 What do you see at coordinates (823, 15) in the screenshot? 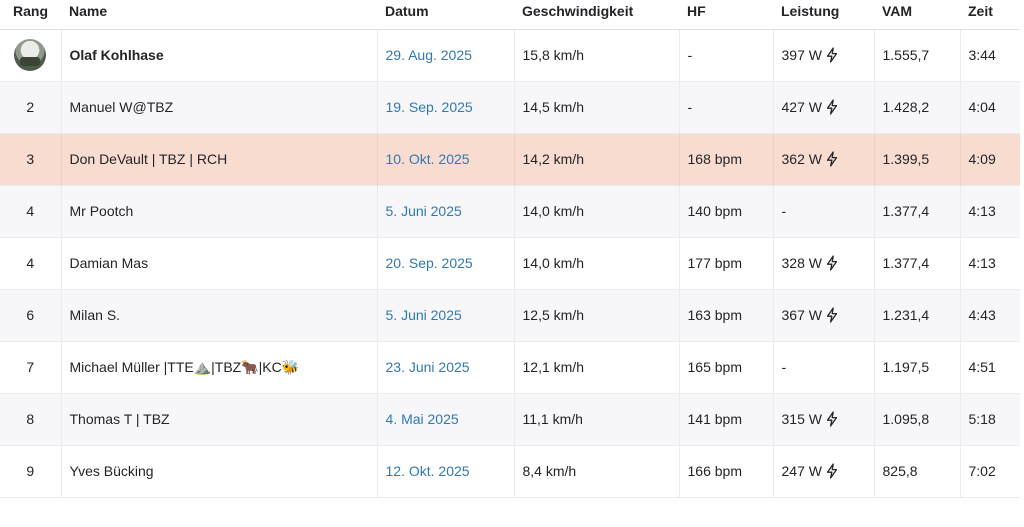
I see `col-header-power: Leistung` at bounding box center [823, 15].